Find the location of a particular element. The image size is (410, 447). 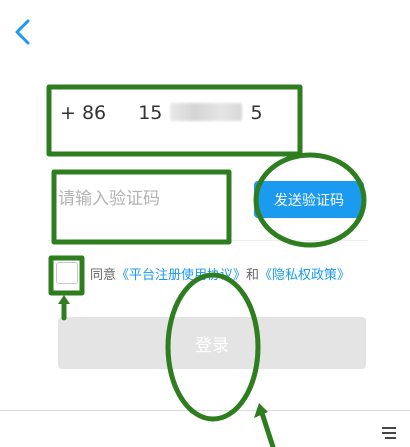

agreement-text: 同意《平台注册使用协议》和《隐私权政策》 is located at coordinates (232, 276).